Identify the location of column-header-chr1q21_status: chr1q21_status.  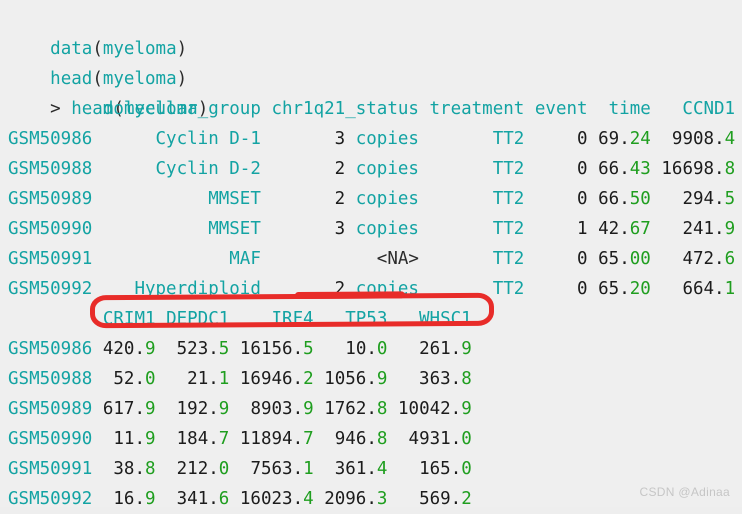
(345, 109).